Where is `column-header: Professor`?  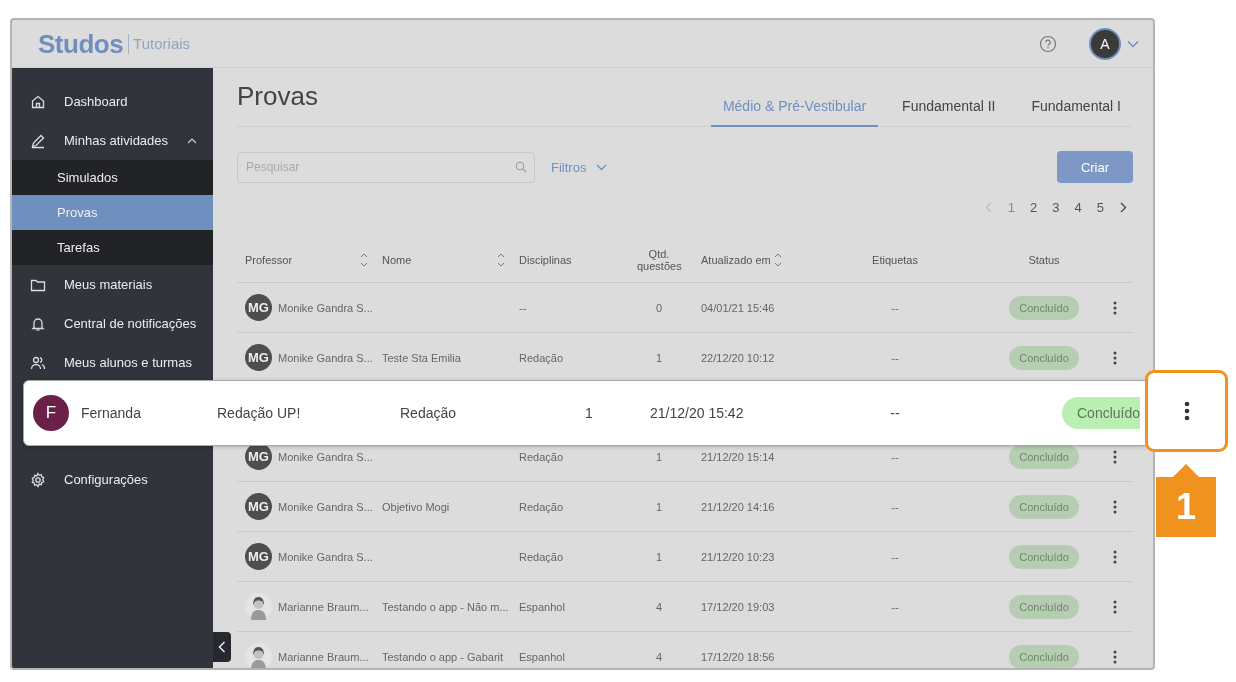 column-header: Professor is located at coordinates (269, 259).